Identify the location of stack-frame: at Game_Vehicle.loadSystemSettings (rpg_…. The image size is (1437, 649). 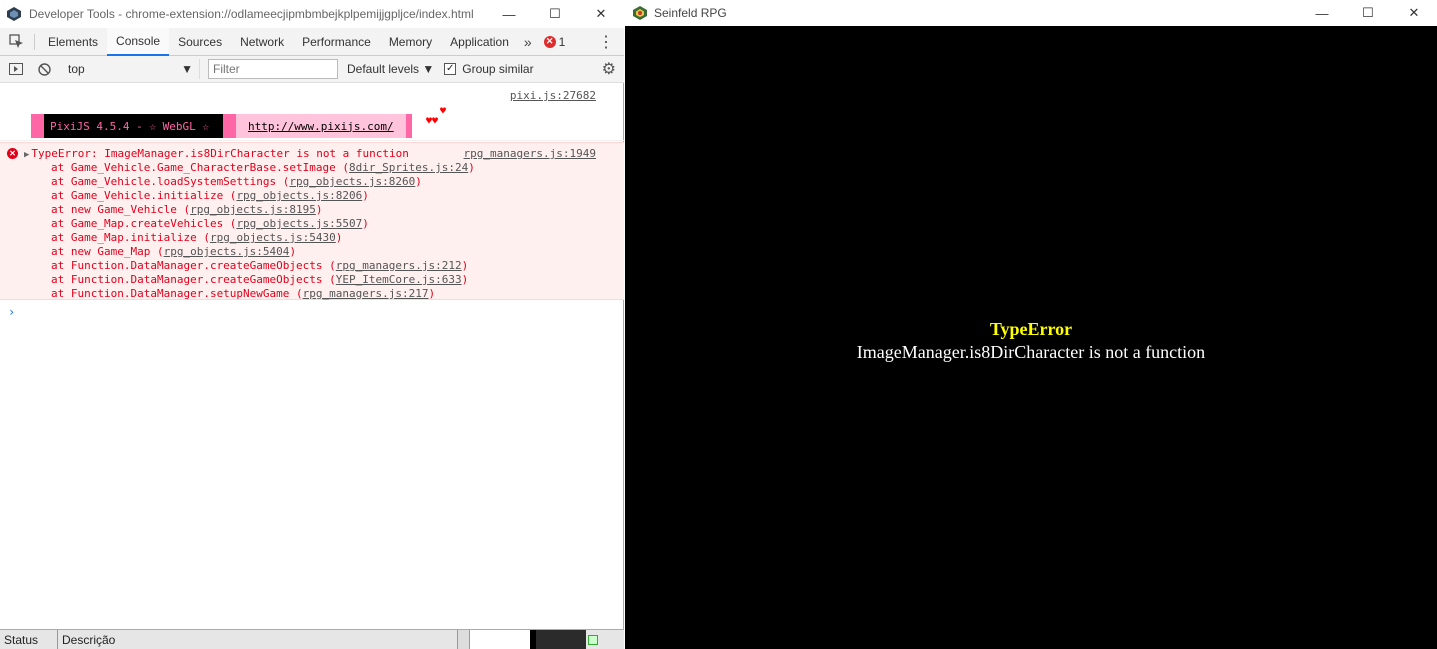
(236, 181).